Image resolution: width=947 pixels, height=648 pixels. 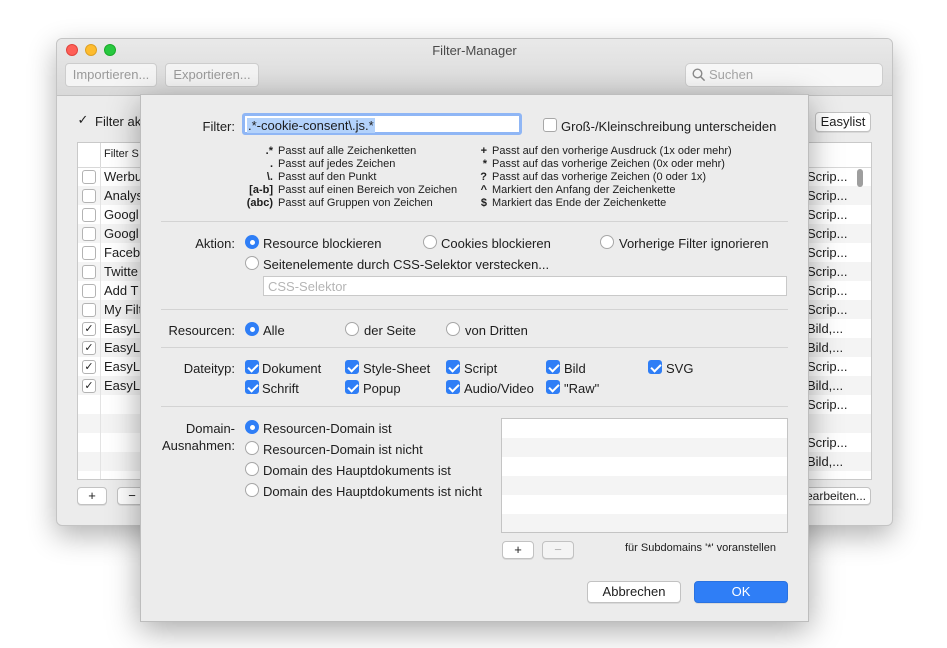 What do you see at coordinates (453, 367) in the screenshot?
I see `filetype-script-checkbox` at bounding box center [453, 367].